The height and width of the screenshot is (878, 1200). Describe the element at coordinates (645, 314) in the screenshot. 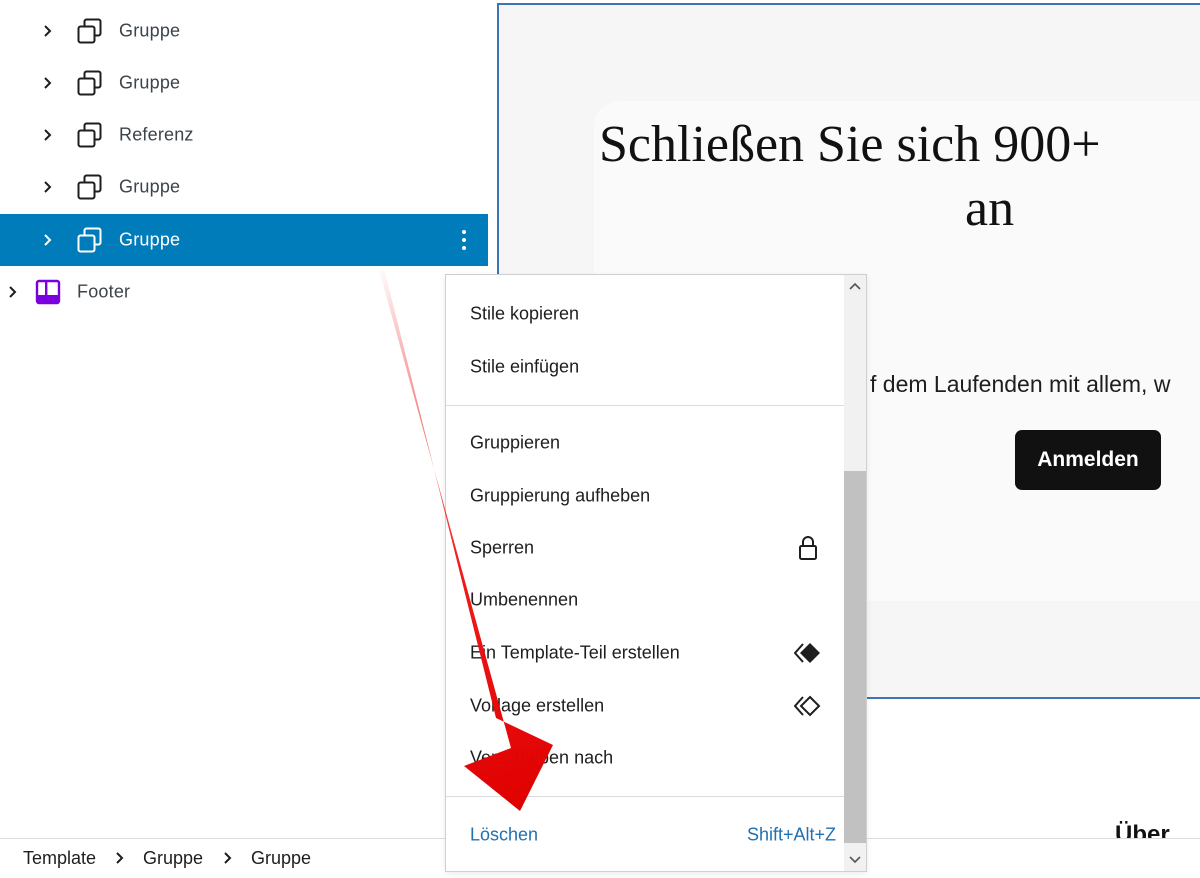

I see `menu-item-copy-styles: Stile kopieren` at that location.